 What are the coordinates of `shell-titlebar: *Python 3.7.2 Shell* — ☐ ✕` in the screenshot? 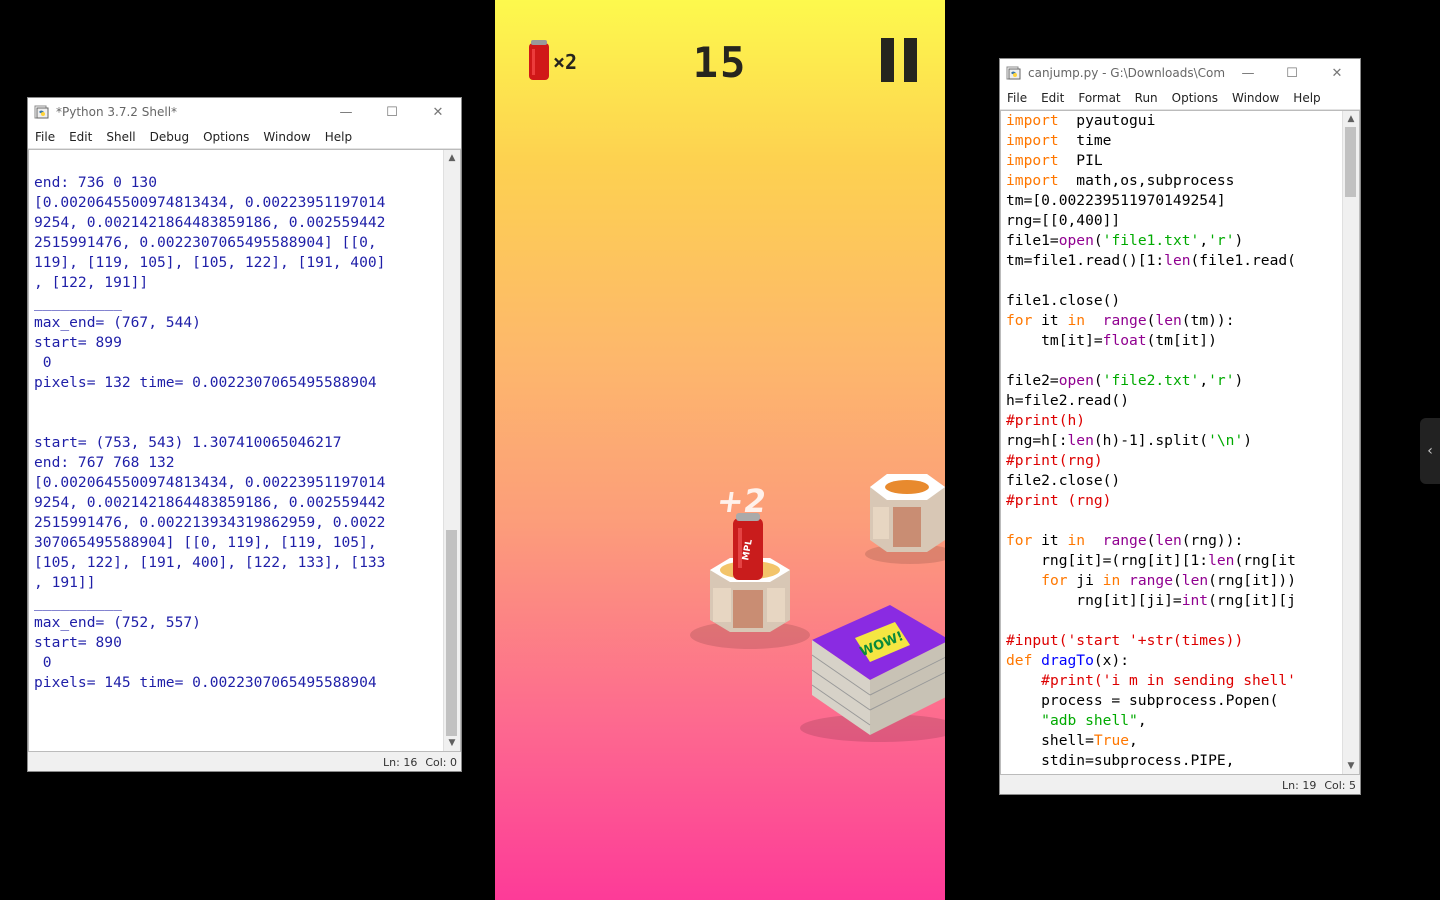 It's located at (244, 112).